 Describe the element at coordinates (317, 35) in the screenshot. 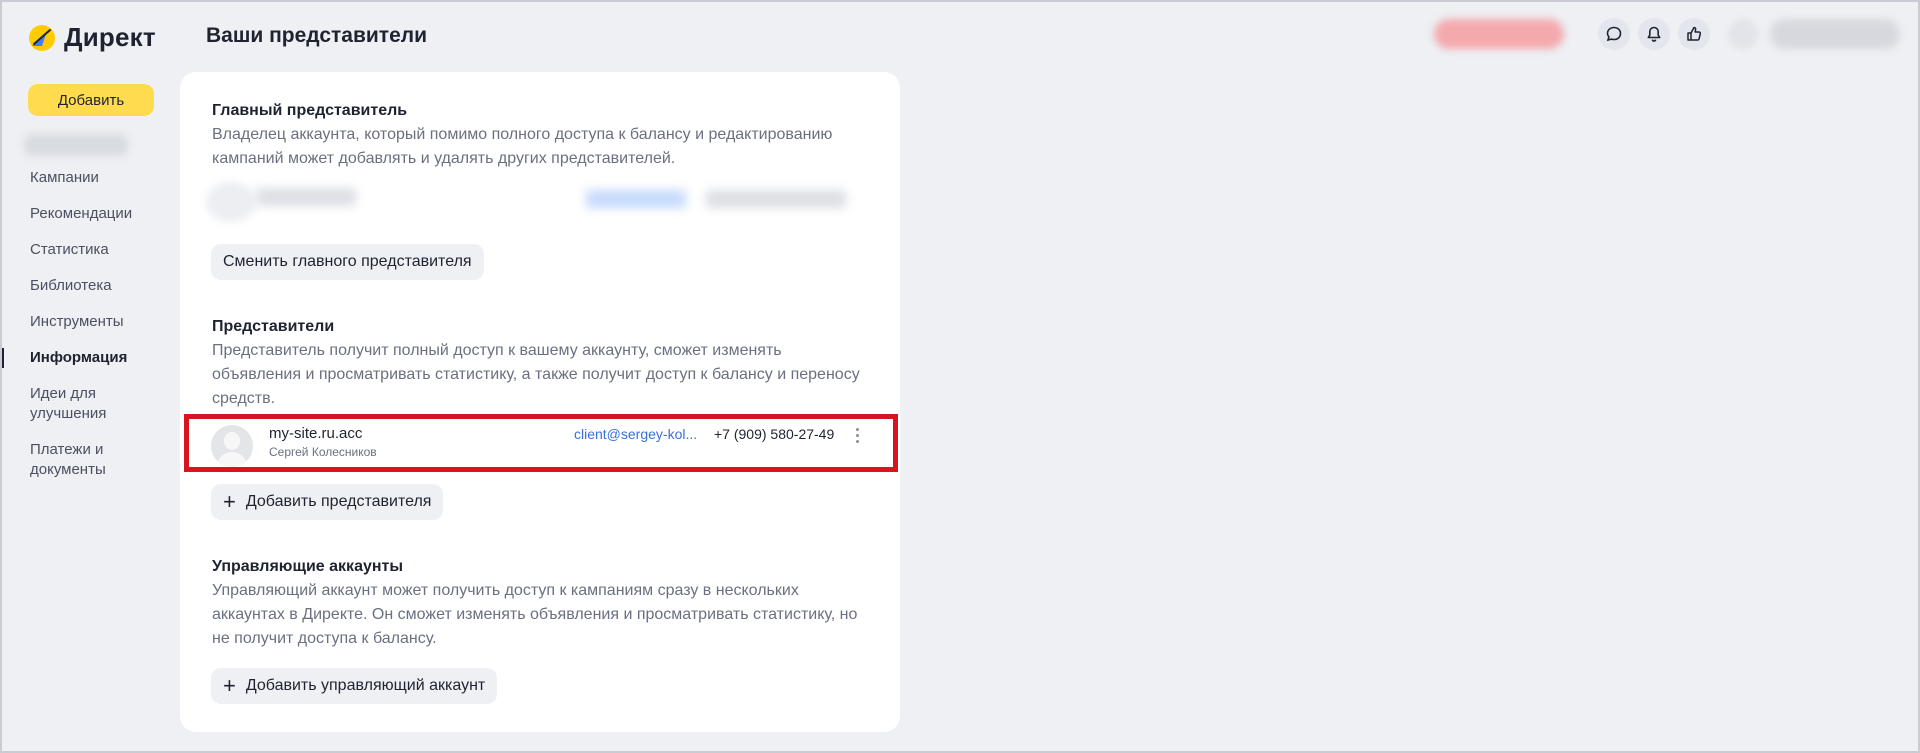

I see `page-title: Ваши представители` at that location.